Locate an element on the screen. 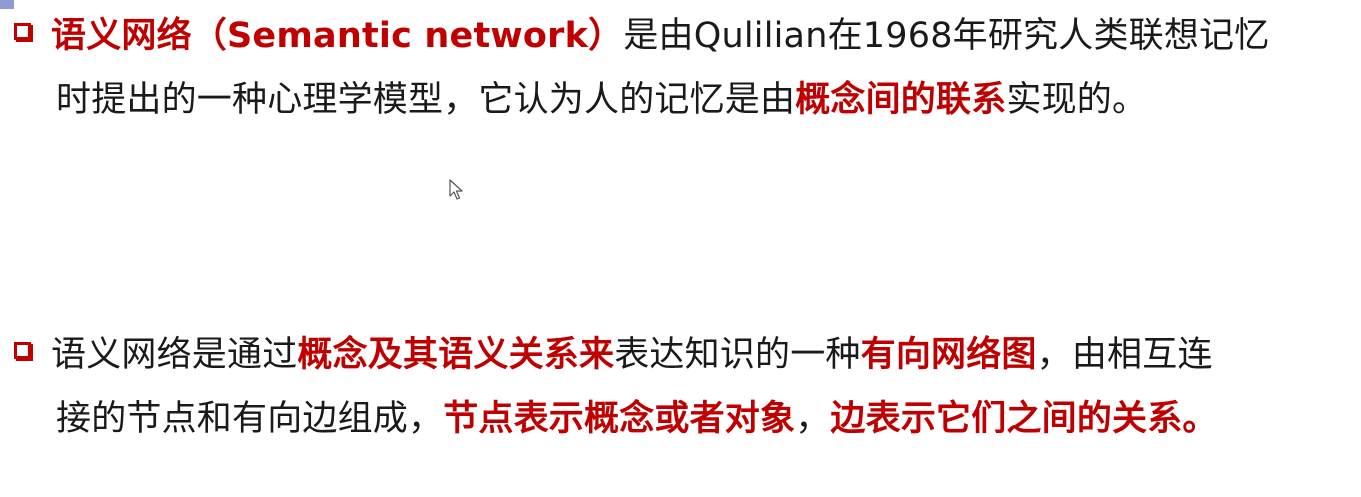 The height and width of the screenshot is (497, 1361). bullet-line-2: 接的节点和有向边组成，节点表示概念或者对象，边表示它们之间的关系。 is located at coordinates (679, 419).